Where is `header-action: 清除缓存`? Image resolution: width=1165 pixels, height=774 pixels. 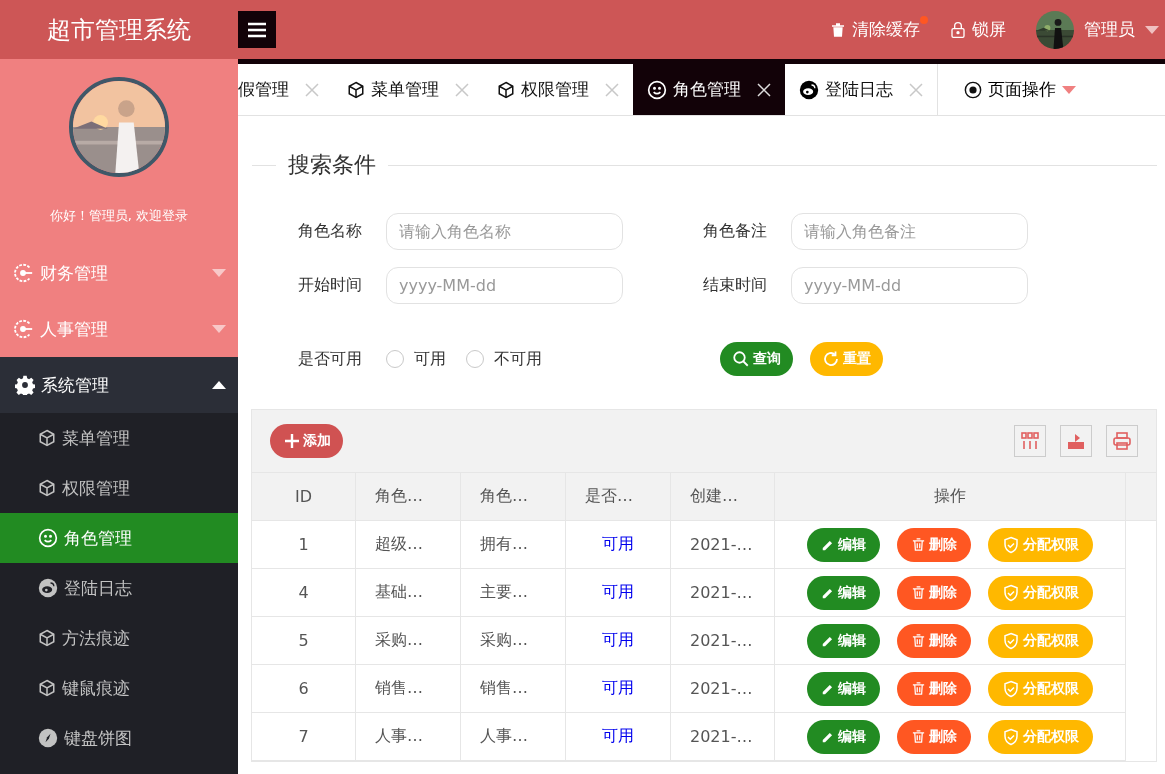 header-action: 清除缓存 is located at coordinates (875, 29).